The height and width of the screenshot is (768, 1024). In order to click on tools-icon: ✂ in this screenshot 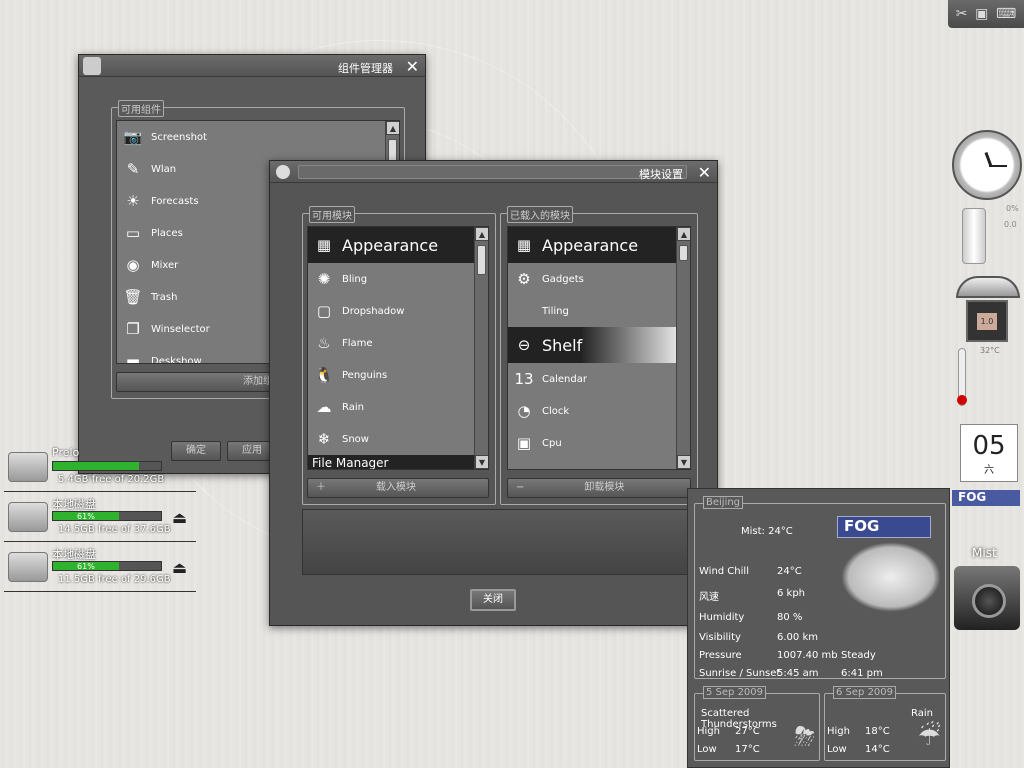, I will do `click(962, 14)`.